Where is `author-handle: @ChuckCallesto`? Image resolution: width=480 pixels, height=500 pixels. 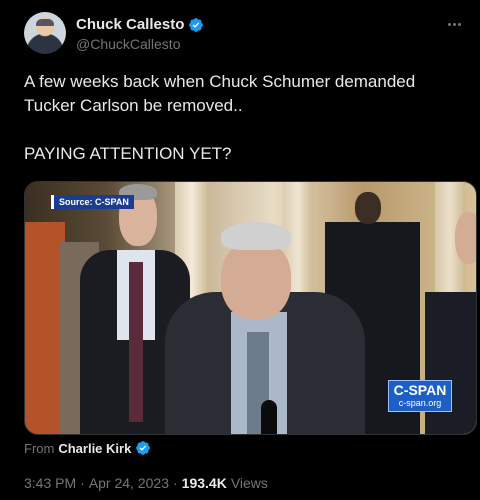
author-handle: @ChuckCallesto is located at coordinates (128, 44).